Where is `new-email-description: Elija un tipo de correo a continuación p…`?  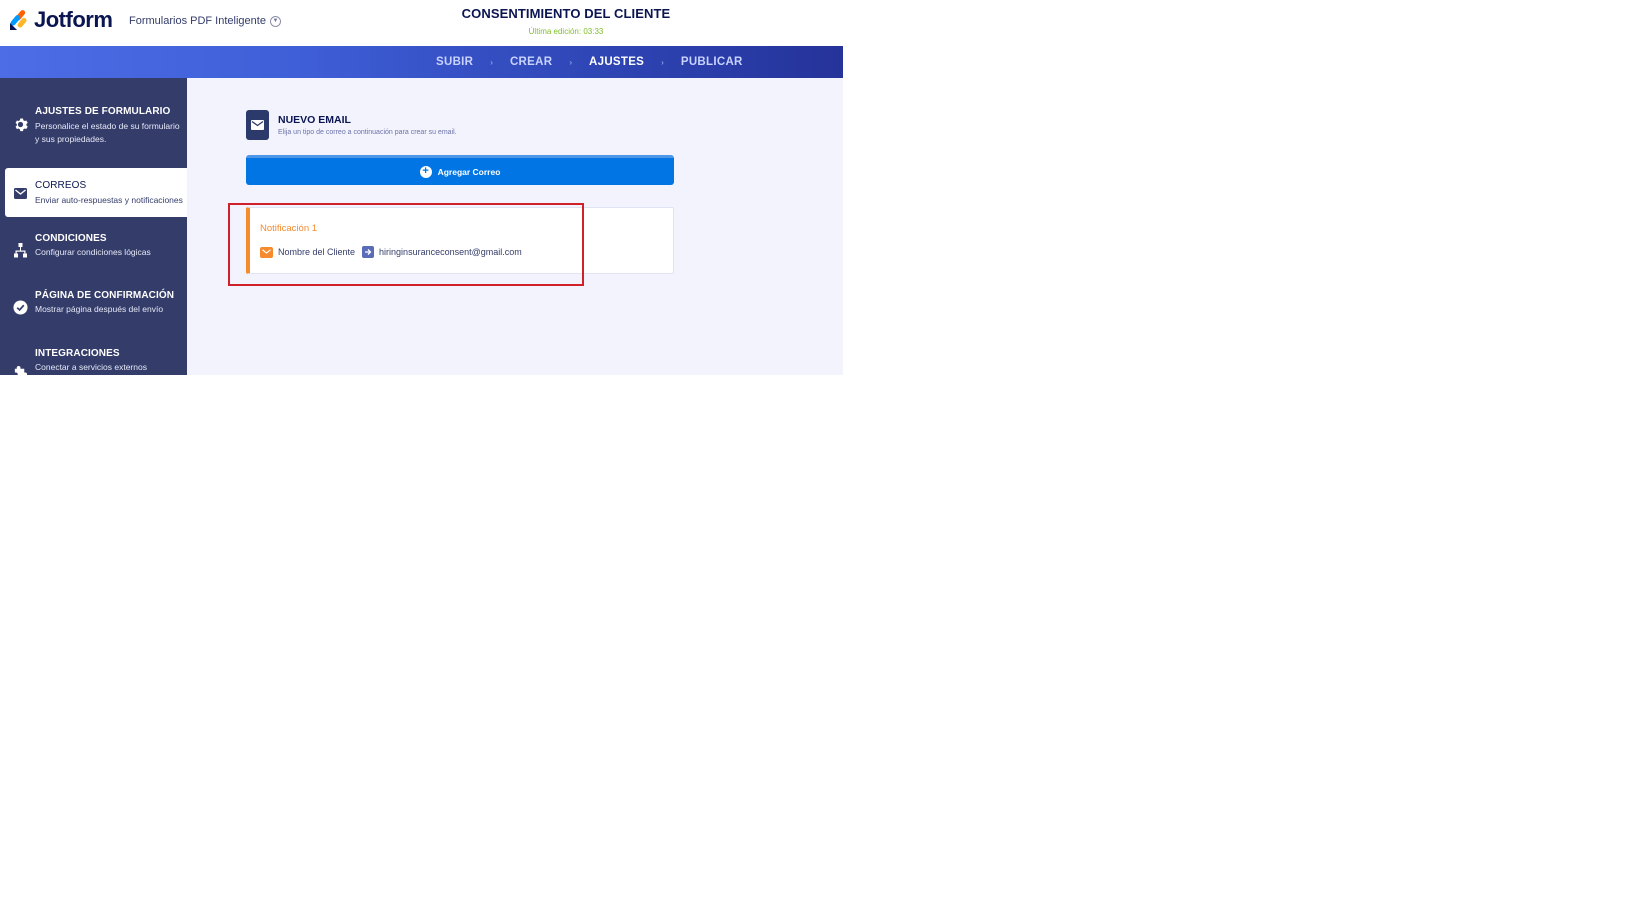 new-email-description: Elija un tipo de correo a continuación p… is located at coordinates (367, 132).